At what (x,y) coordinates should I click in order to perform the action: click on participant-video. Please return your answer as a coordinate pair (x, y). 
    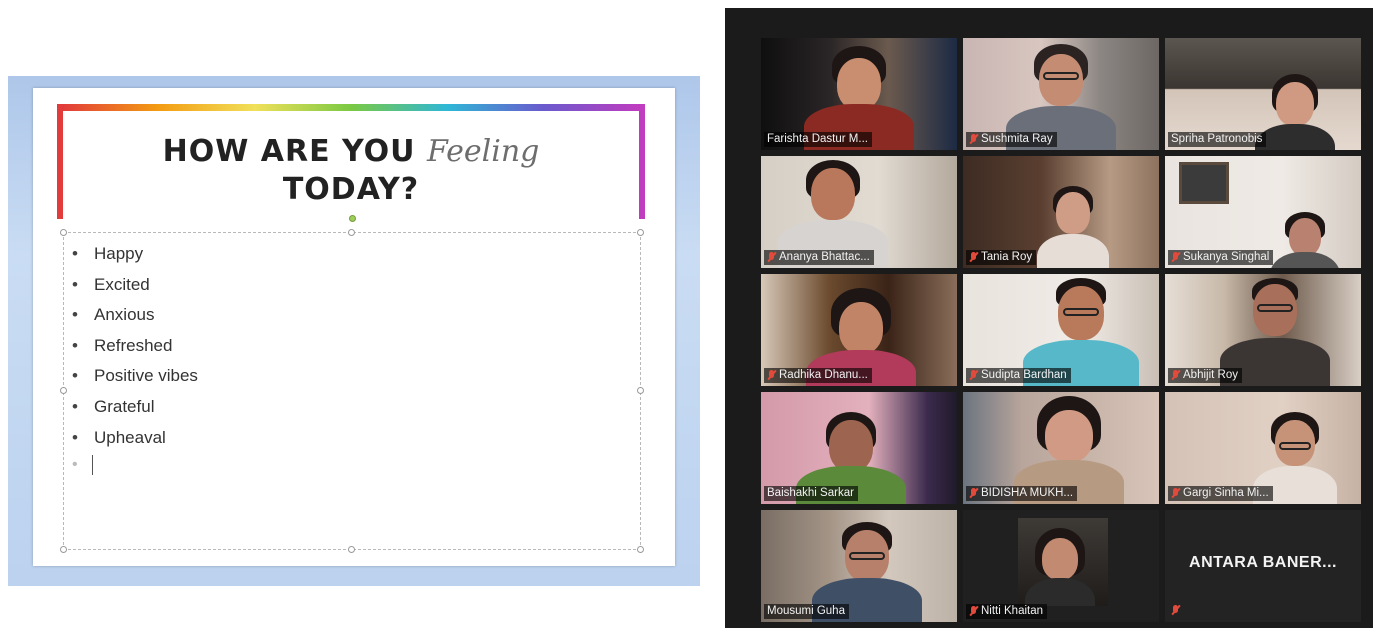
    Looking at the image, I should click on (1063, 562).